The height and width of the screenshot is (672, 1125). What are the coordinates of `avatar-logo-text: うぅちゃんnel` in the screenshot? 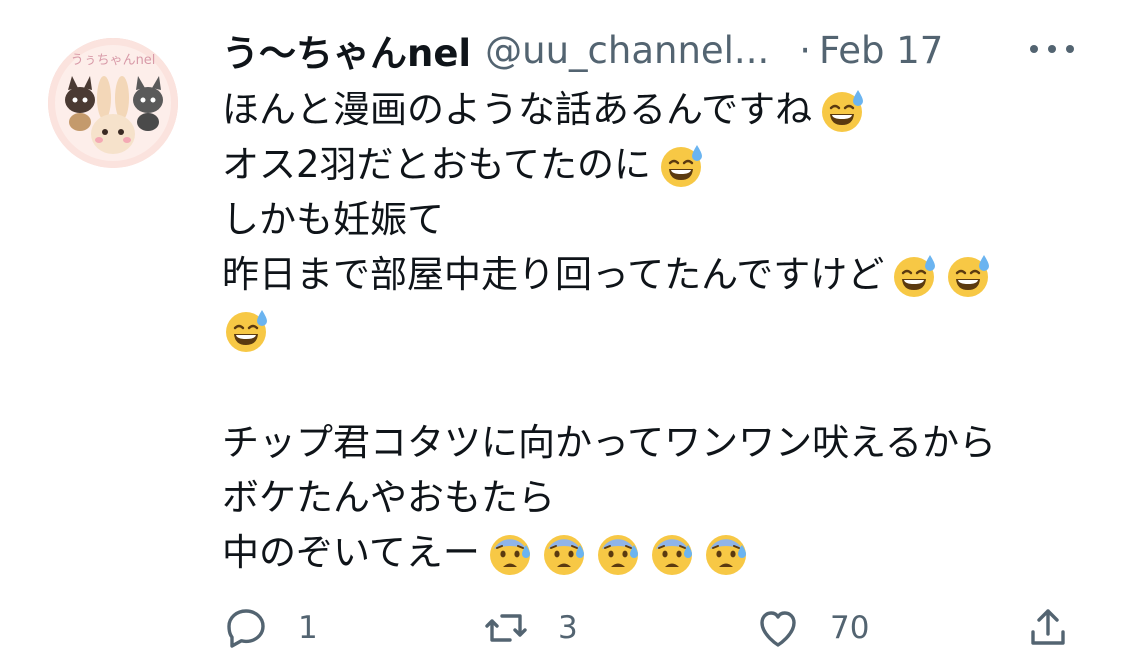 It's located at (113, 60).